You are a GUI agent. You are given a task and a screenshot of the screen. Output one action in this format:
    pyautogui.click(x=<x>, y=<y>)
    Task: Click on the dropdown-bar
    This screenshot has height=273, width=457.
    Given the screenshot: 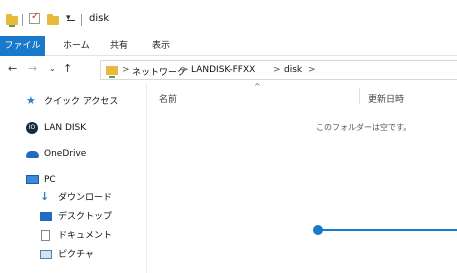 What is the action you would take?
    pyautogui.click(x=71, y=20)
    